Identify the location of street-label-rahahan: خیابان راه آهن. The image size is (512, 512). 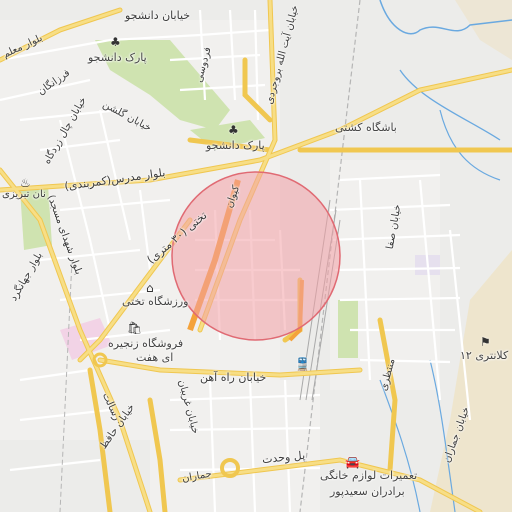
(233, 377).